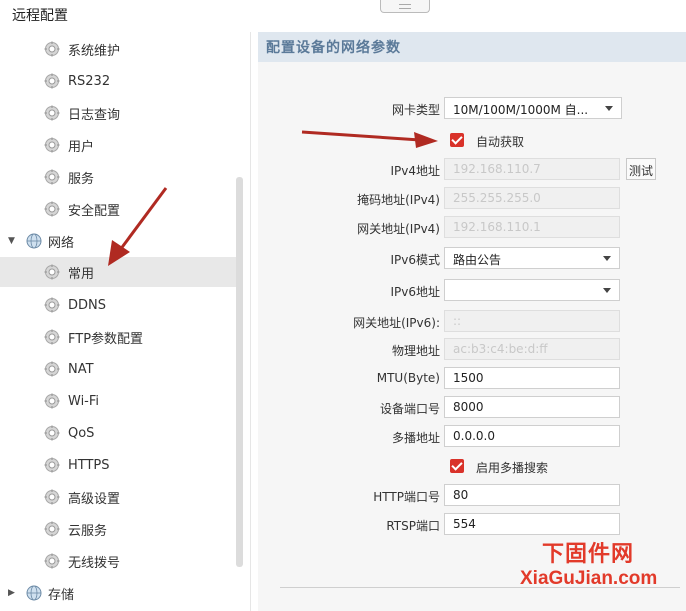 Image resolution: width=686 pixels, height=611 pixels. Describe the element at coordinates (138, 226) in the screenshot. I see `arrow-to-common` at that location.